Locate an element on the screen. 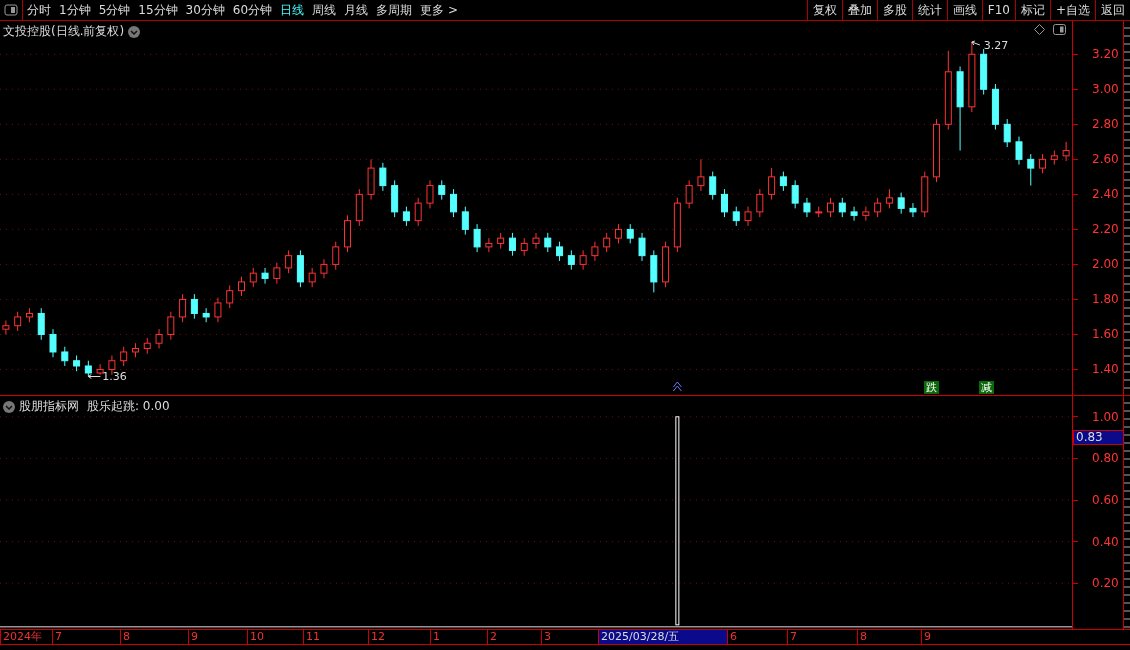 Image resolution: width=1130 pixels, height=650 pixels. high-marker is located at coordinates (976, 43).